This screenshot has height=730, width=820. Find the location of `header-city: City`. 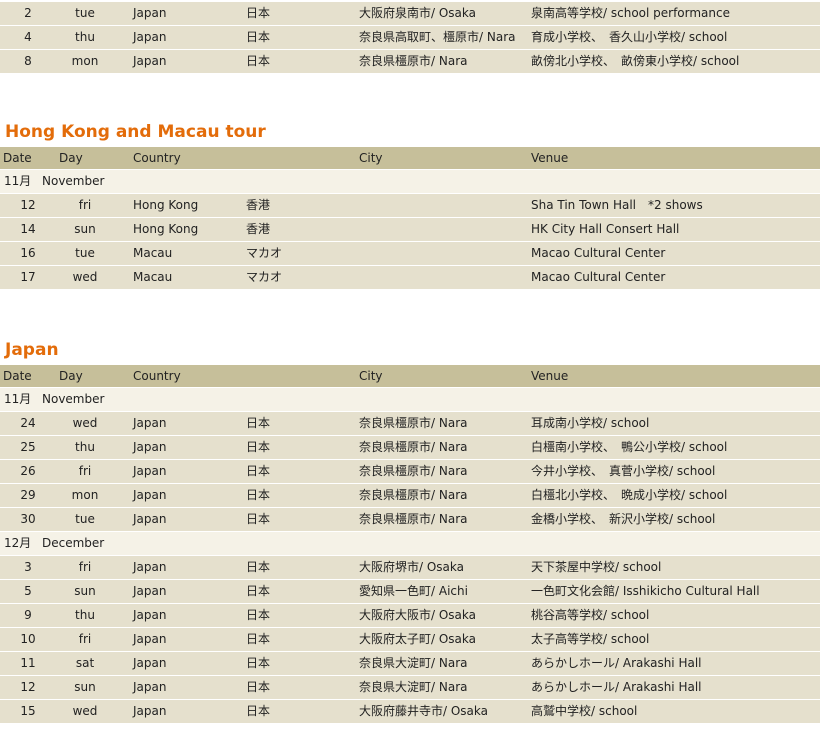

header-city: City is located at coordinates (371, 158).